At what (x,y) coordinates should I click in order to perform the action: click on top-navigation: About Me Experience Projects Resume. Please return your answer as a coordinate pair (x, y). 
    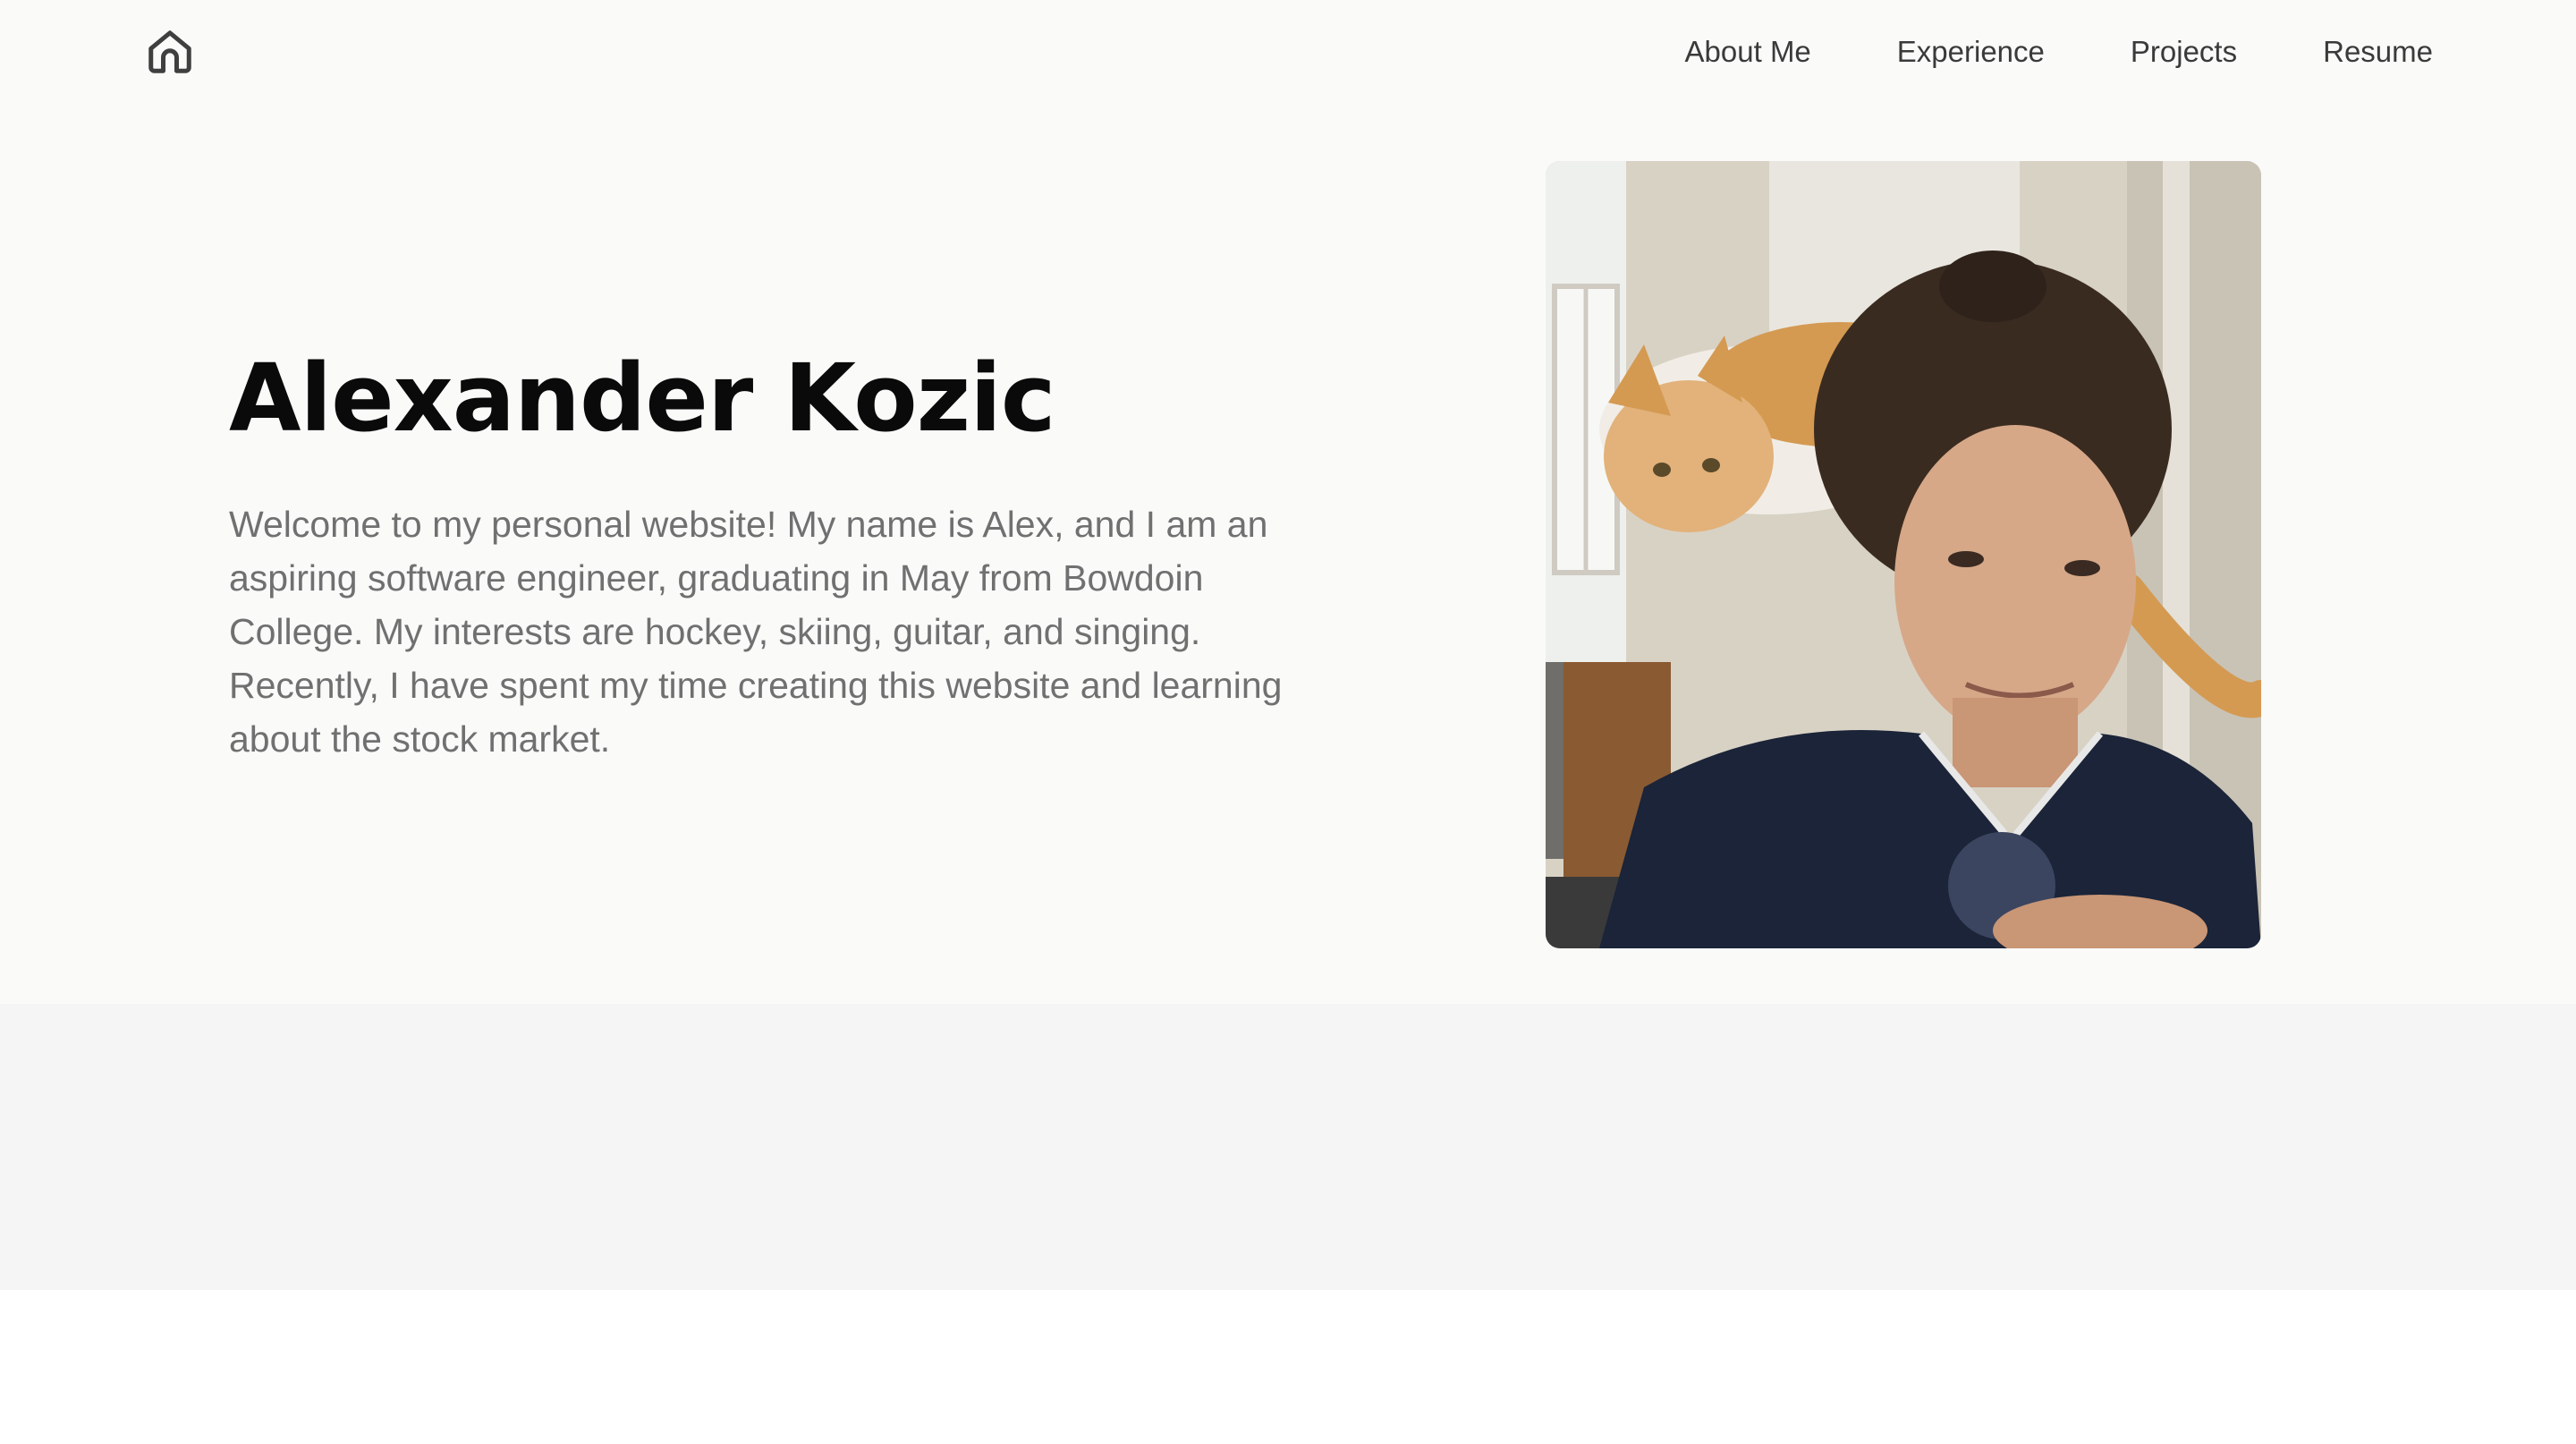
    Looking at the image, I should click on (1288, 53).